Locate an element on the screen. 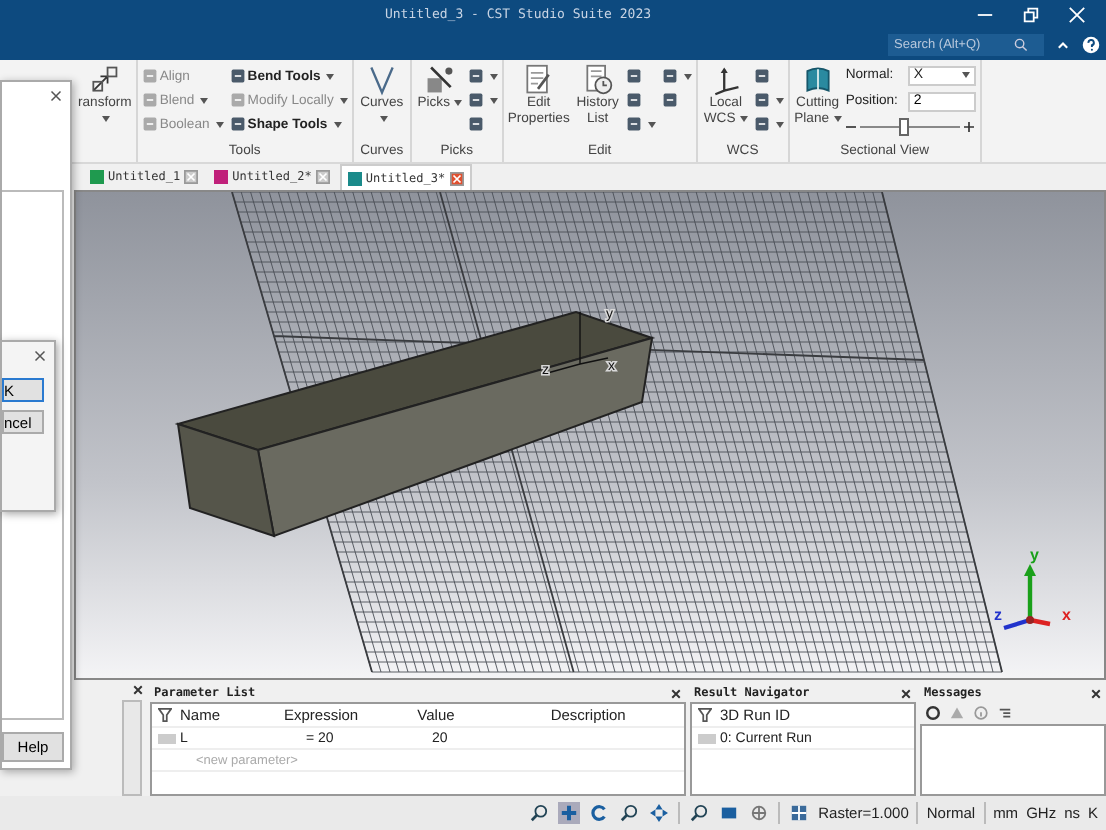 Image resolution: width=1106 pixels, height=830 pixels. cursor-icon is located at coordinates (439, 80).